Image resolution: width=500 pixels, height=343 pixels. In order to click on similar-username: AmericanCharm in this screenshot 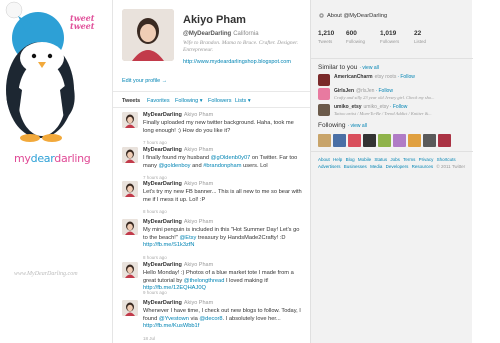, I will do `click(353, 77)`.